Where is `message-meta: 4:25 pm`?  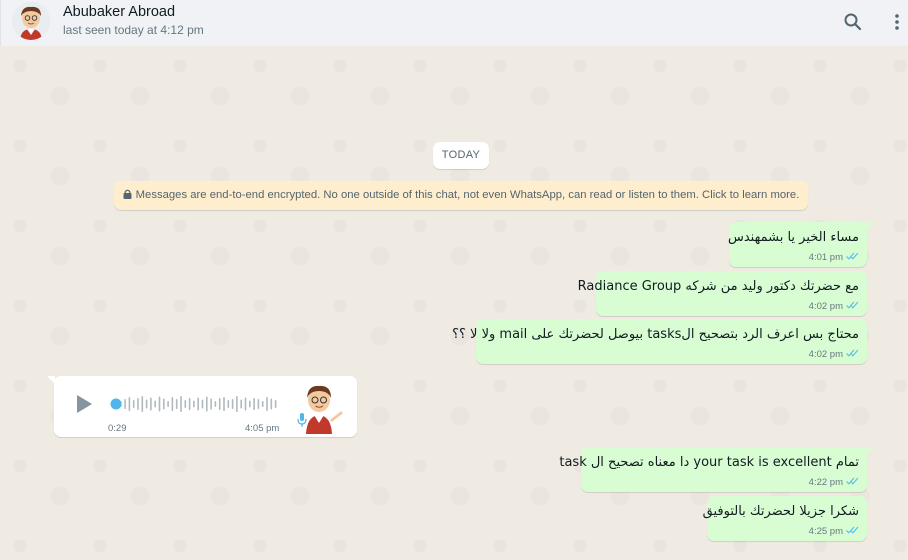
message-meta: 4:25 pm is located at coordinates (834, 531).